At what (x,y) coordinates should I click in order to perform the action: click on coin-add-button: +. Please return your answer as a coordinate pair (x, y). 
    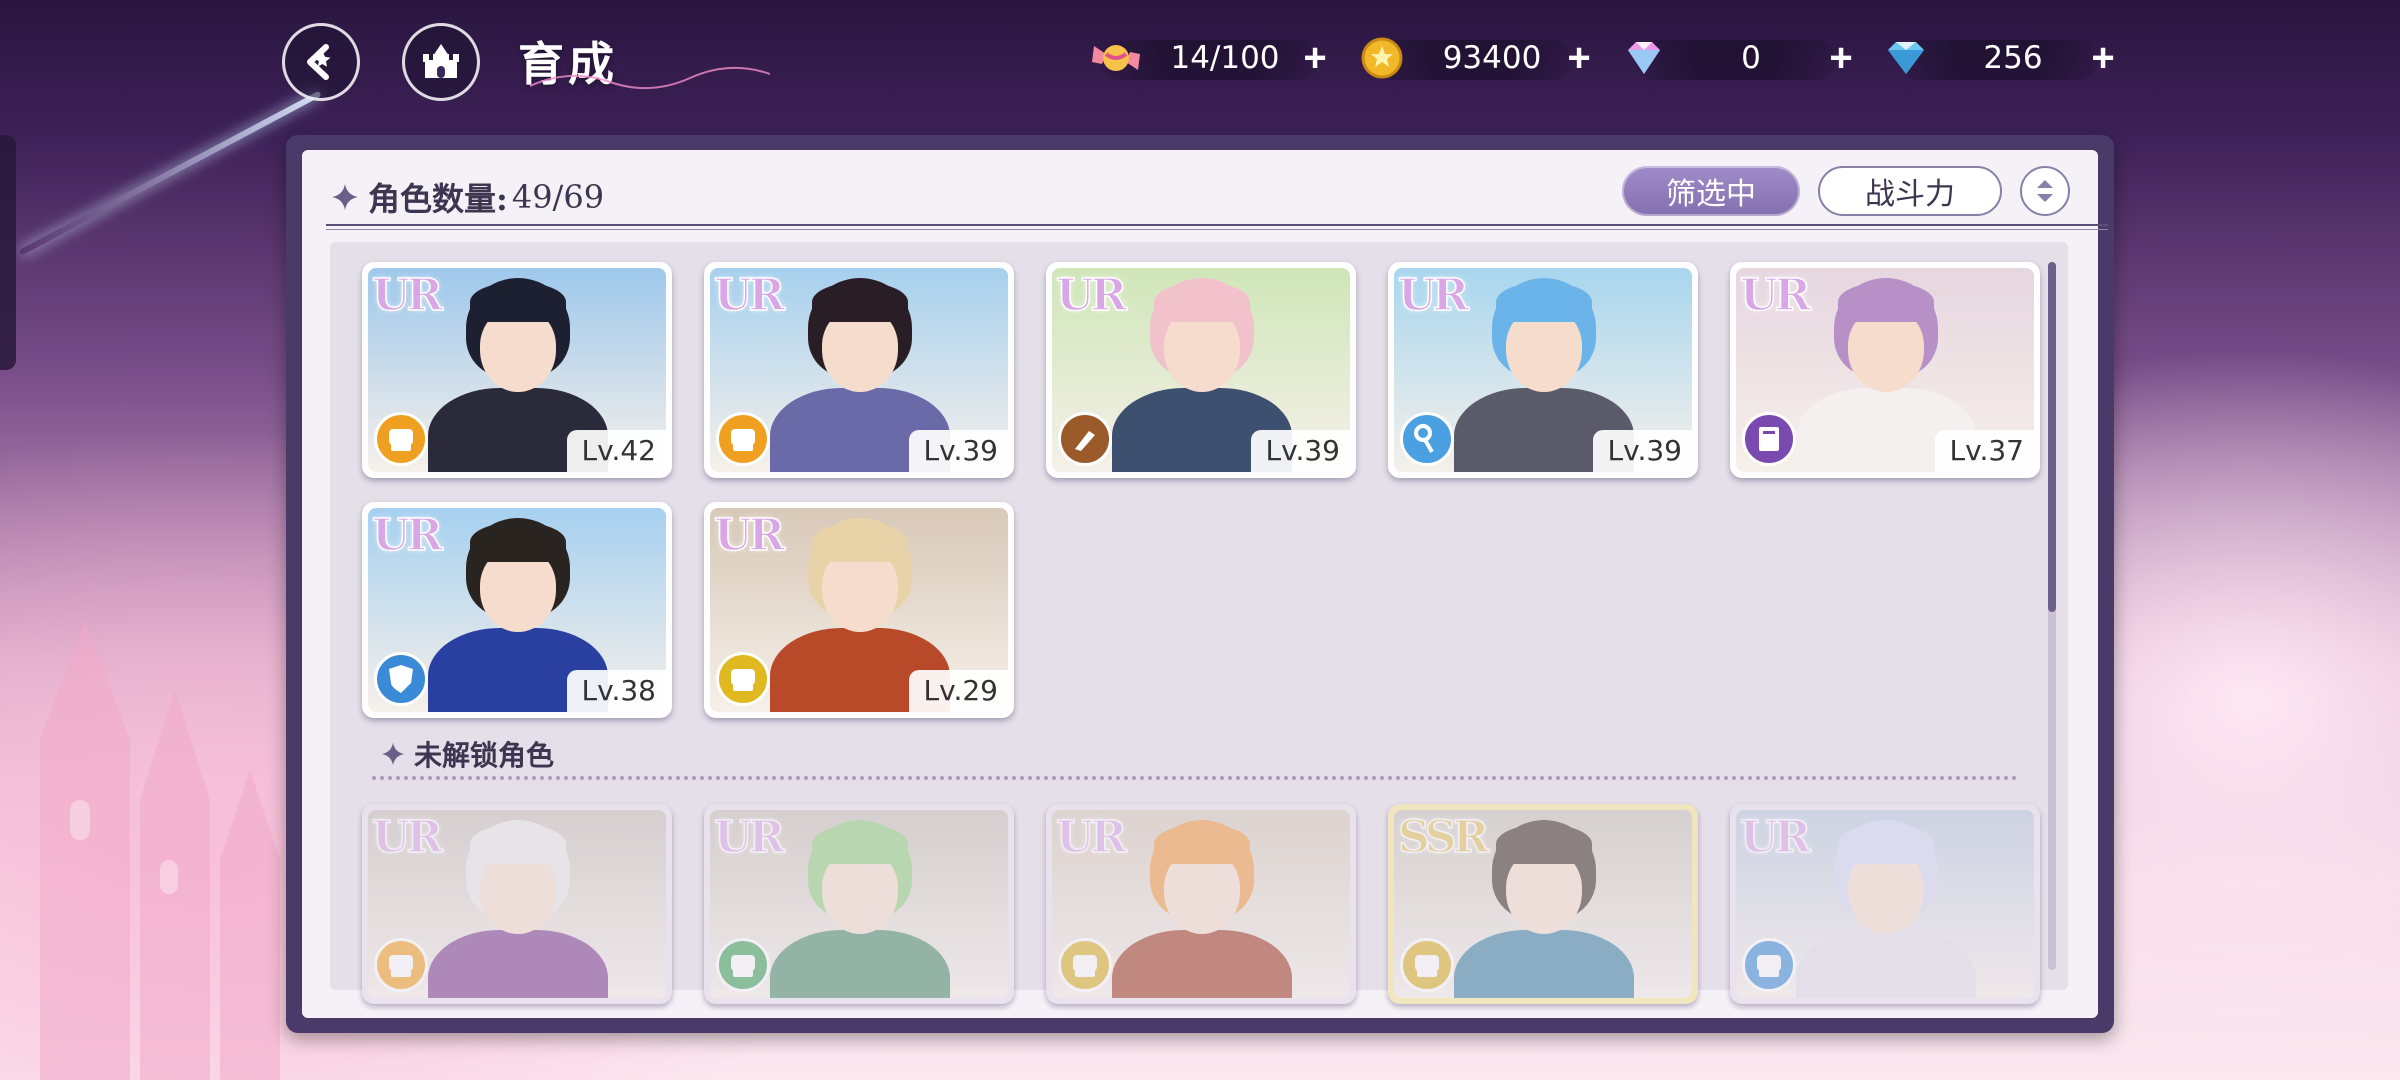
    Looking at the image, I should click on (1579, 58).